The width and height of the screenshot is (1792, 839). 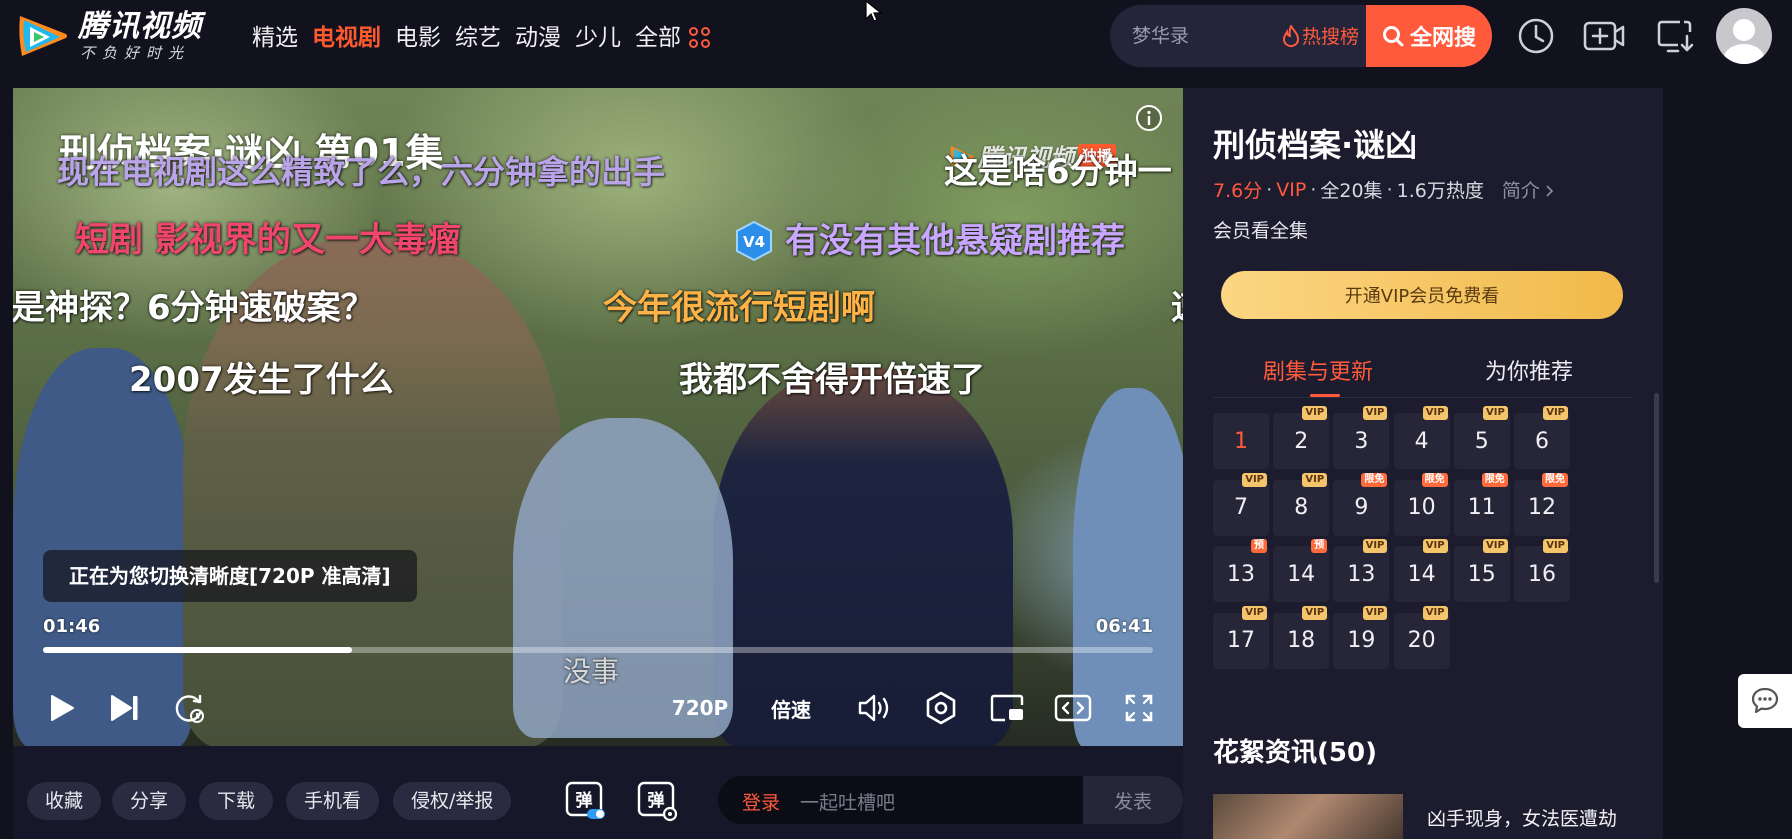 What do you see at coordinates (1421, 437) in the screenshot?
I see `episode-button: 4 VIP` at bounding box center [1421, 437].